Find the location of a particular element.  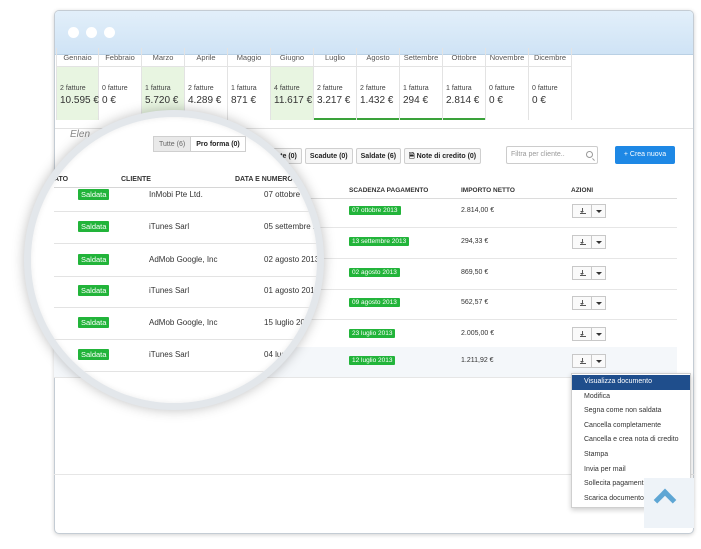

month-amount: 5.720 € is located at coordinates (162, 100).